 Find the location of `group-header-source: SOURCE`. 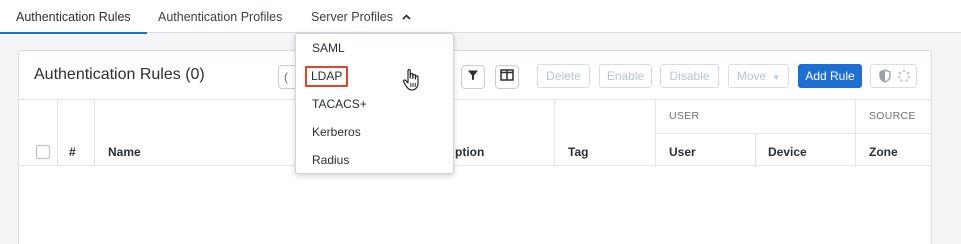

group-header-source: SOURCE is located at coordinates (892, 116).